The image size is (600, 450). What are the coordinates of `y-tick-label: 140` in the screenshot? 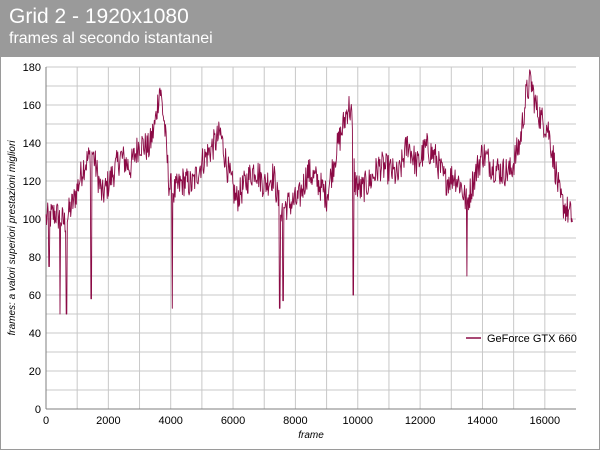 It's located at (32, 144).